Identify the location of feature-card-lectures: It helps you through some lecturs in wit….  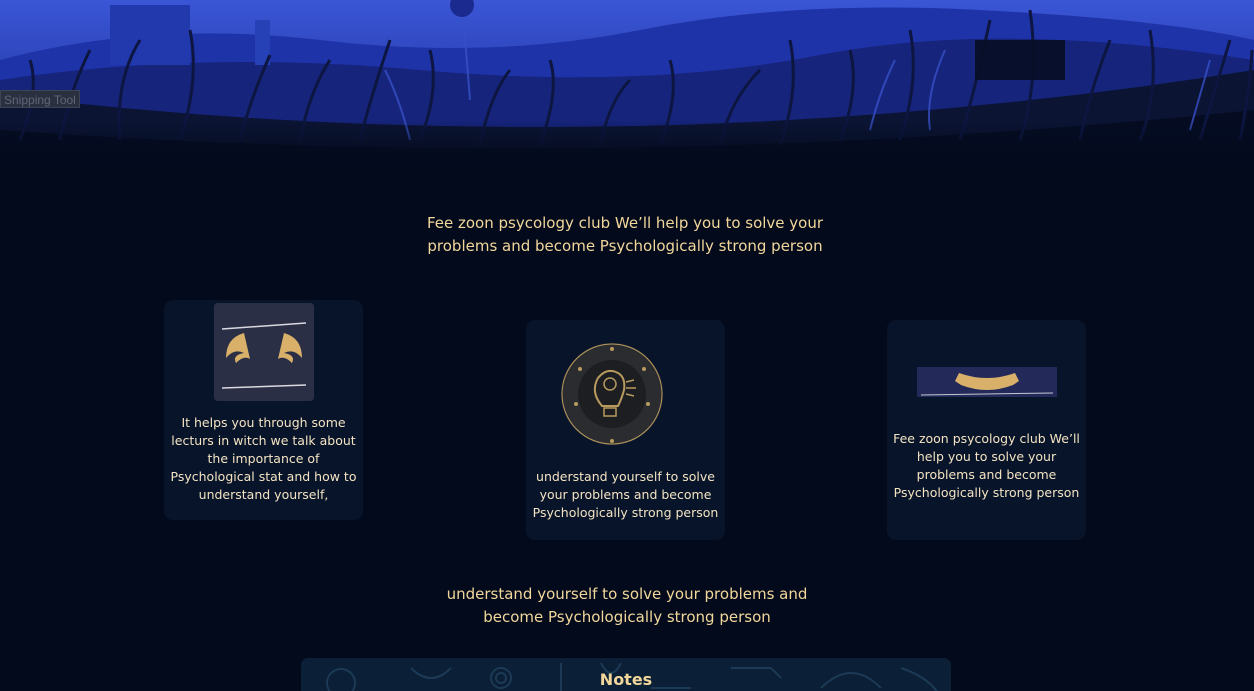
(263, 410).